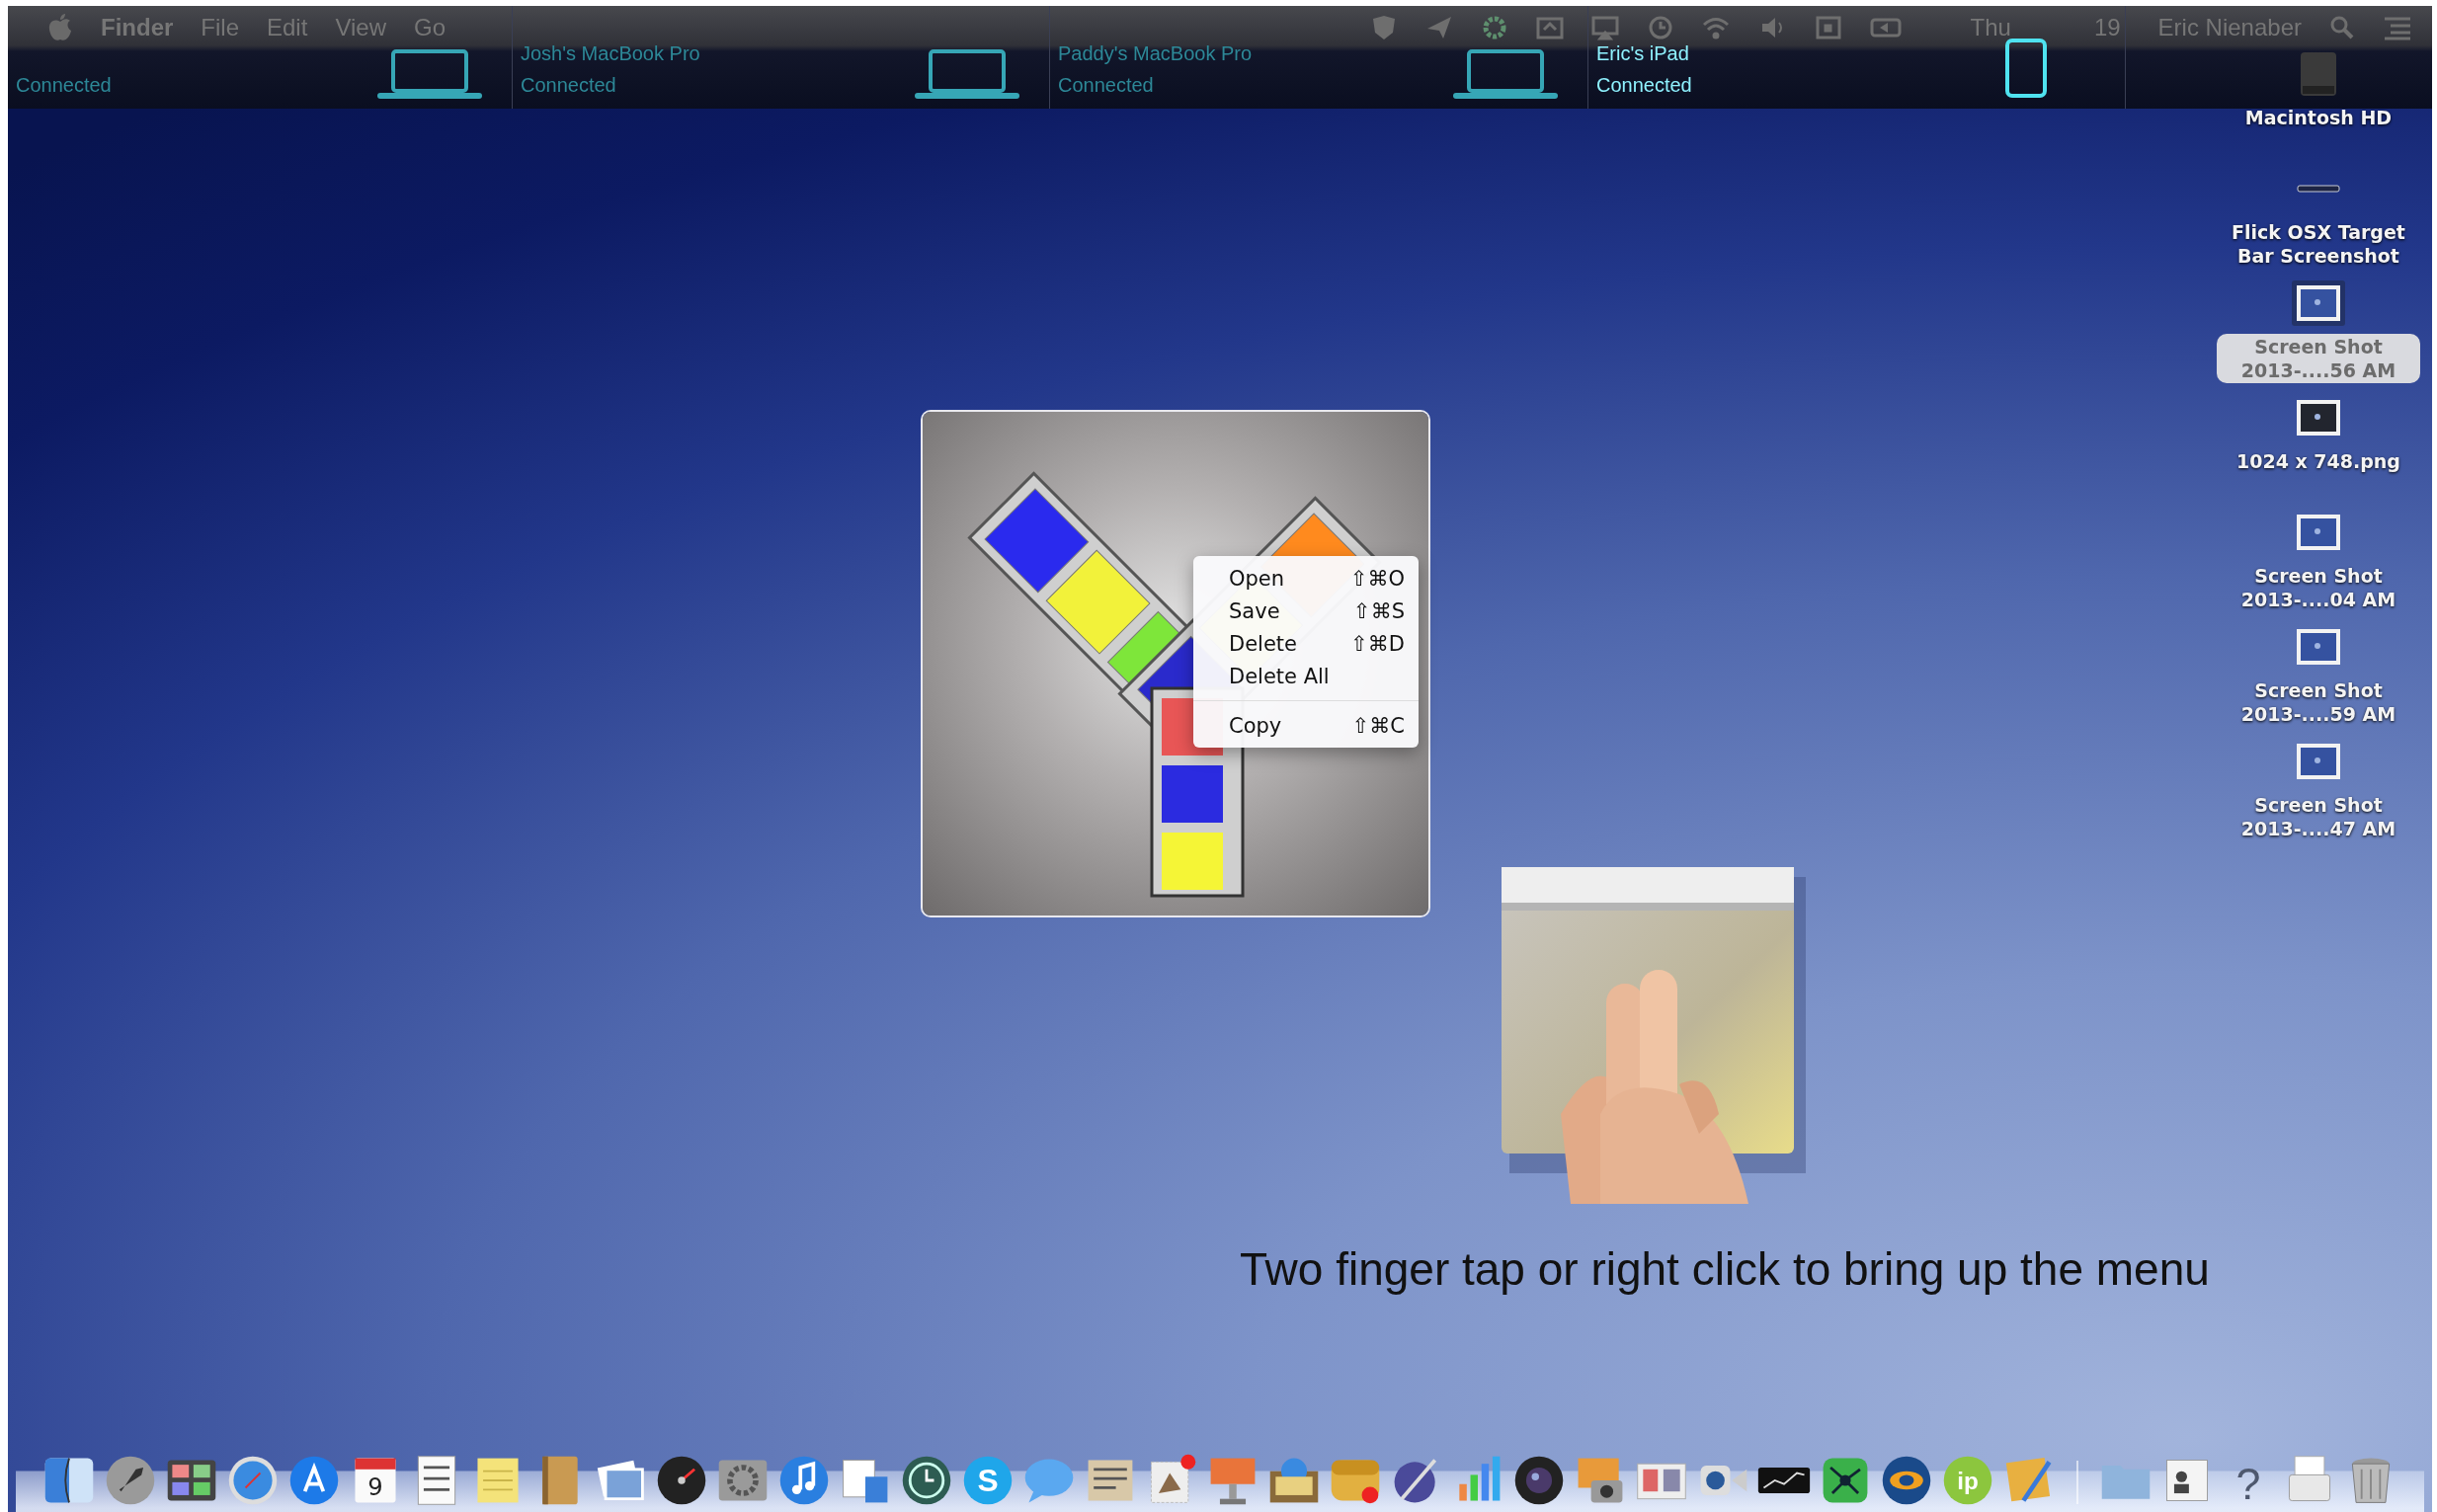  I want to click on search-icon, so click(2342, 28).